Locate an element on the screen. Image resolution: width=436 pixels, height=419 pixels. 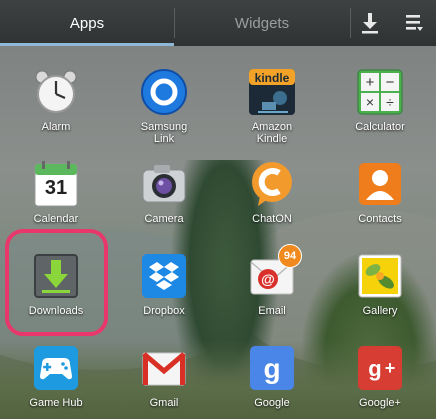
overflow-menu-icon is located at coordinates (414, 23).